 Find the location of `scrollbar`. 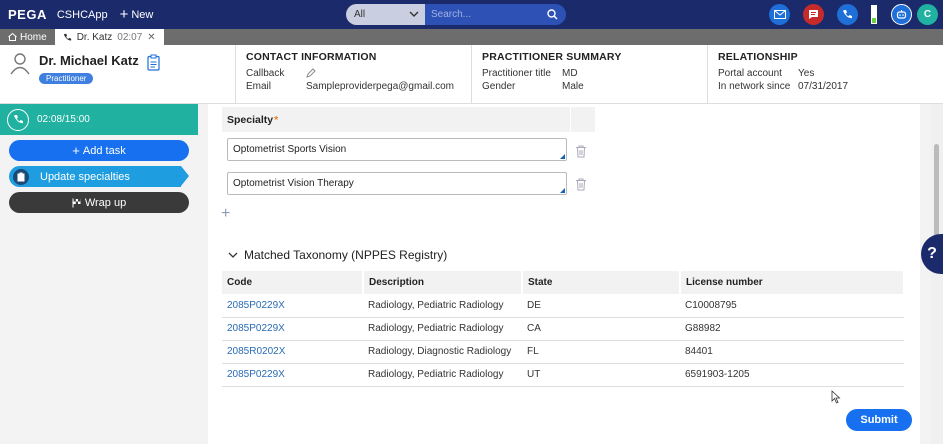

scrollbar is located at coordinates (937, 274).